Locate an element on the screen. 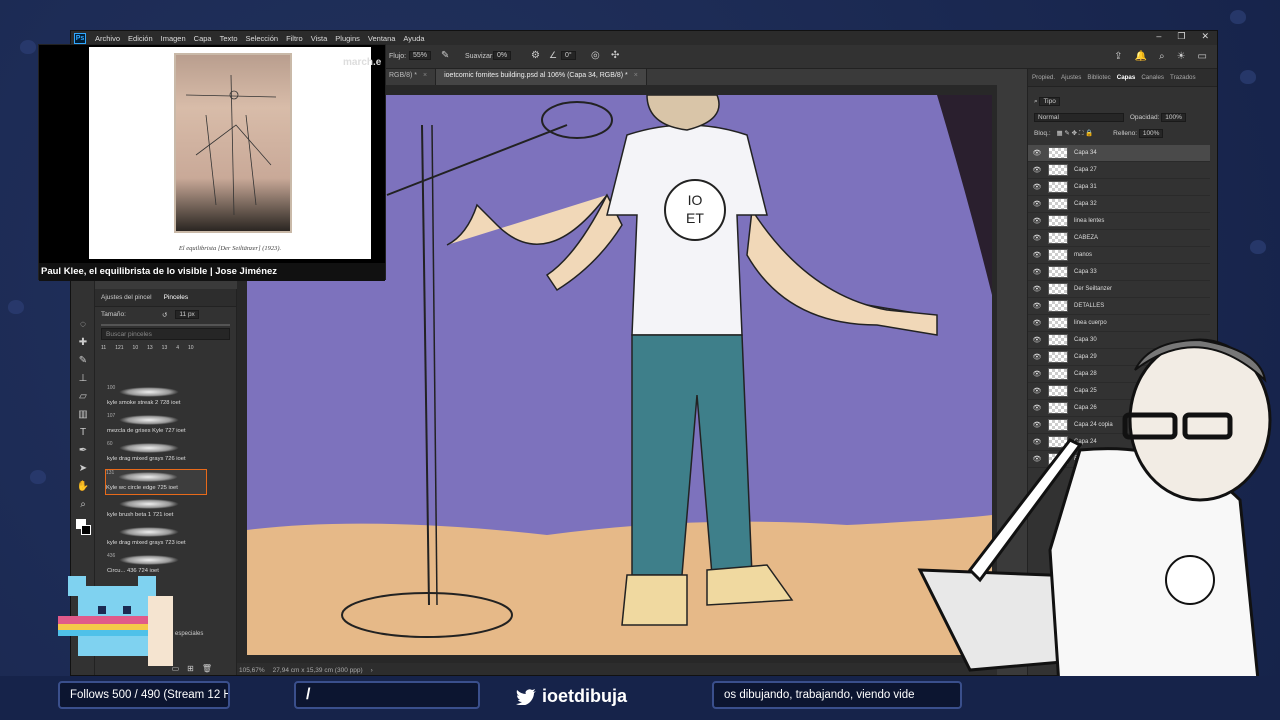  path-select-icon: ➤ is located at coordinates (83, 469).